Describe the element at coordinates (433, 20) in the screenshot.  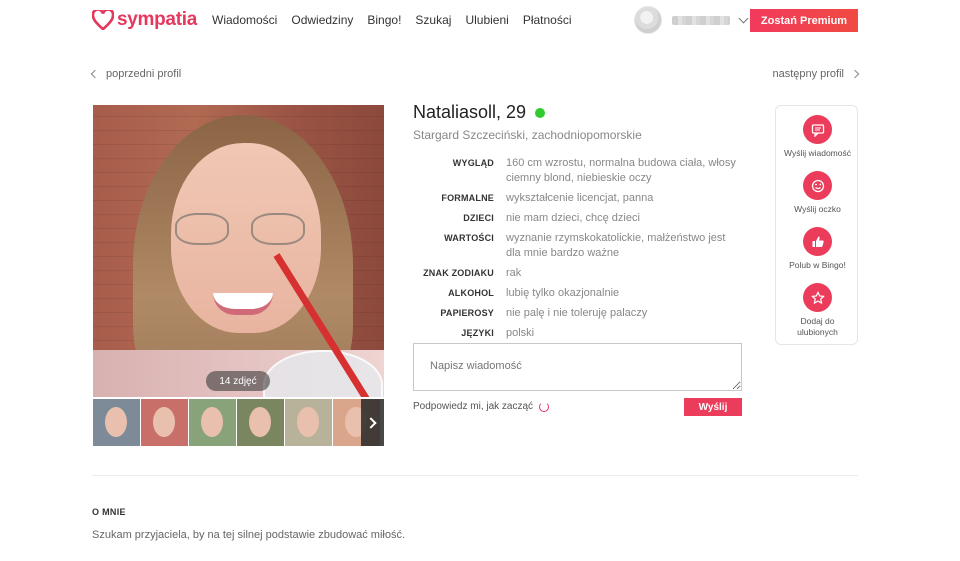
I see `nav-item-szukaj: Szukaj` at that location.